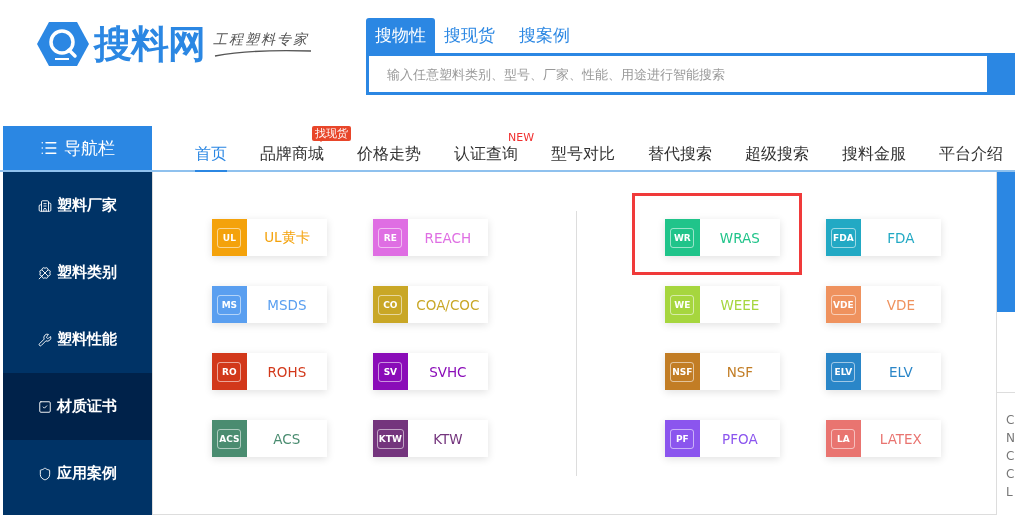  I want to click on certificate-card: MS MSDS, so click(269, 304).